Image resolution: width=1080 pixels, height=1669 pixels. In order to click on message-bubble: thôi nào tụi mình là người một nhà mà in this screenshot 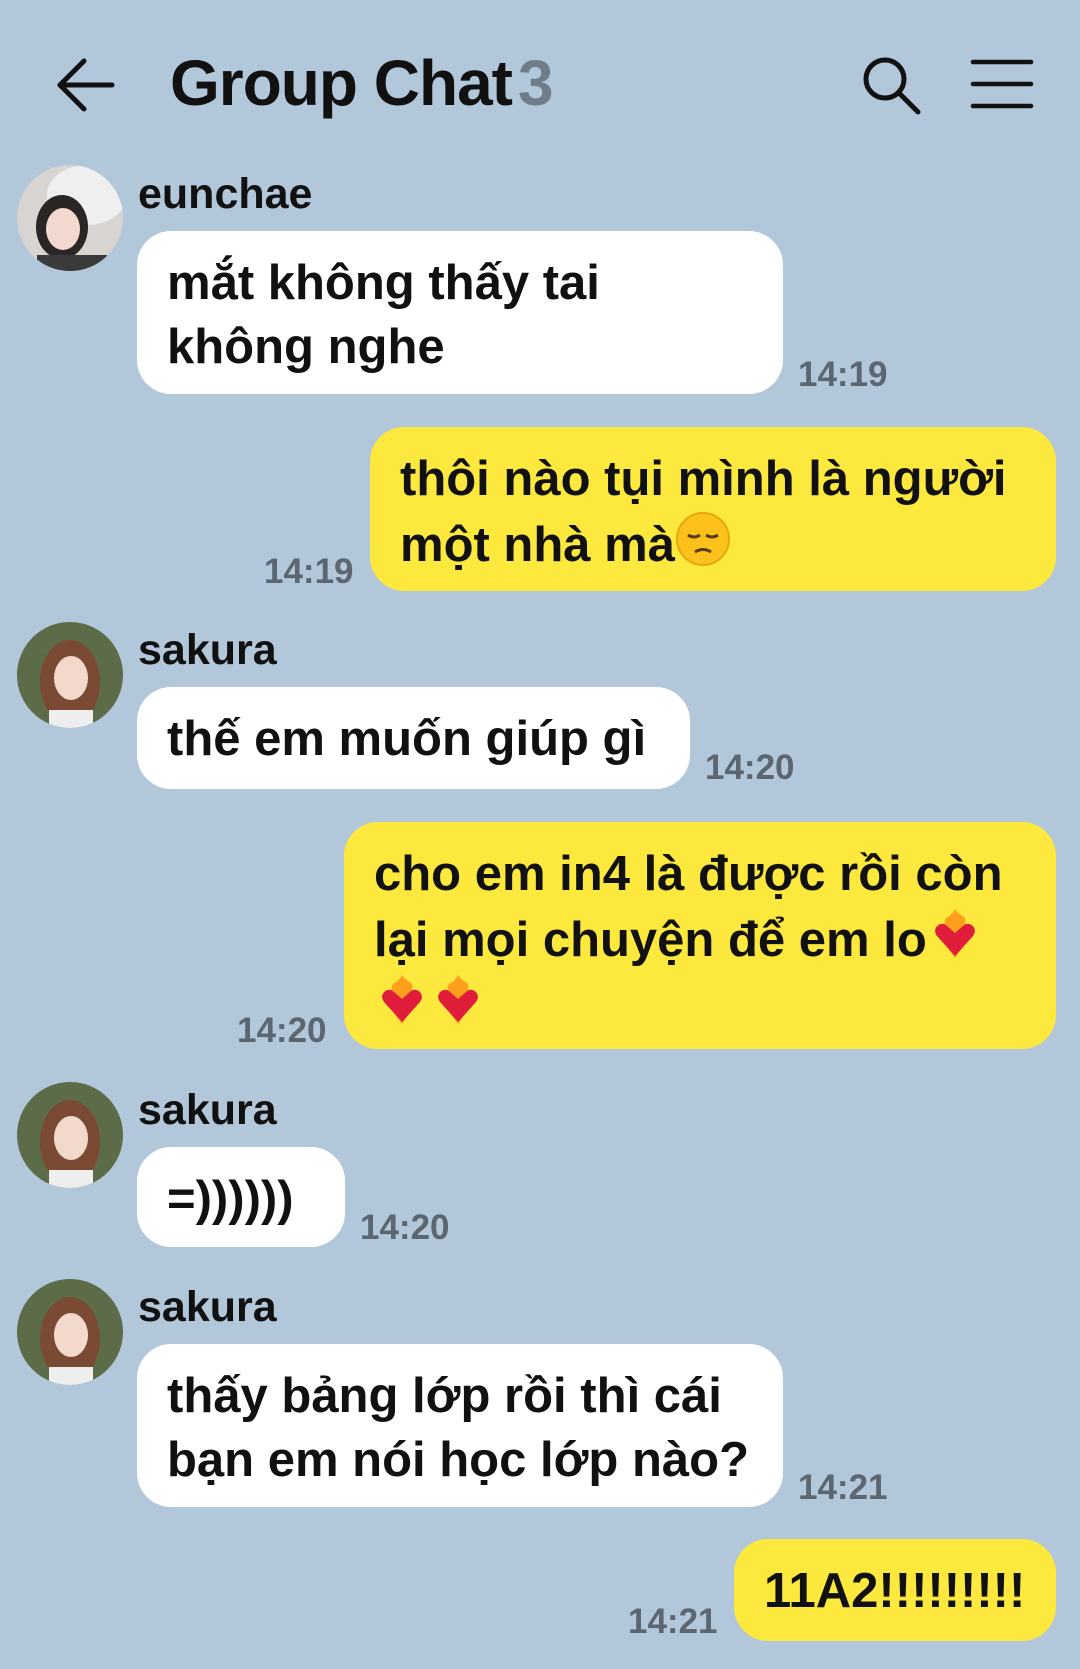, I will do `click(713, 509)`.